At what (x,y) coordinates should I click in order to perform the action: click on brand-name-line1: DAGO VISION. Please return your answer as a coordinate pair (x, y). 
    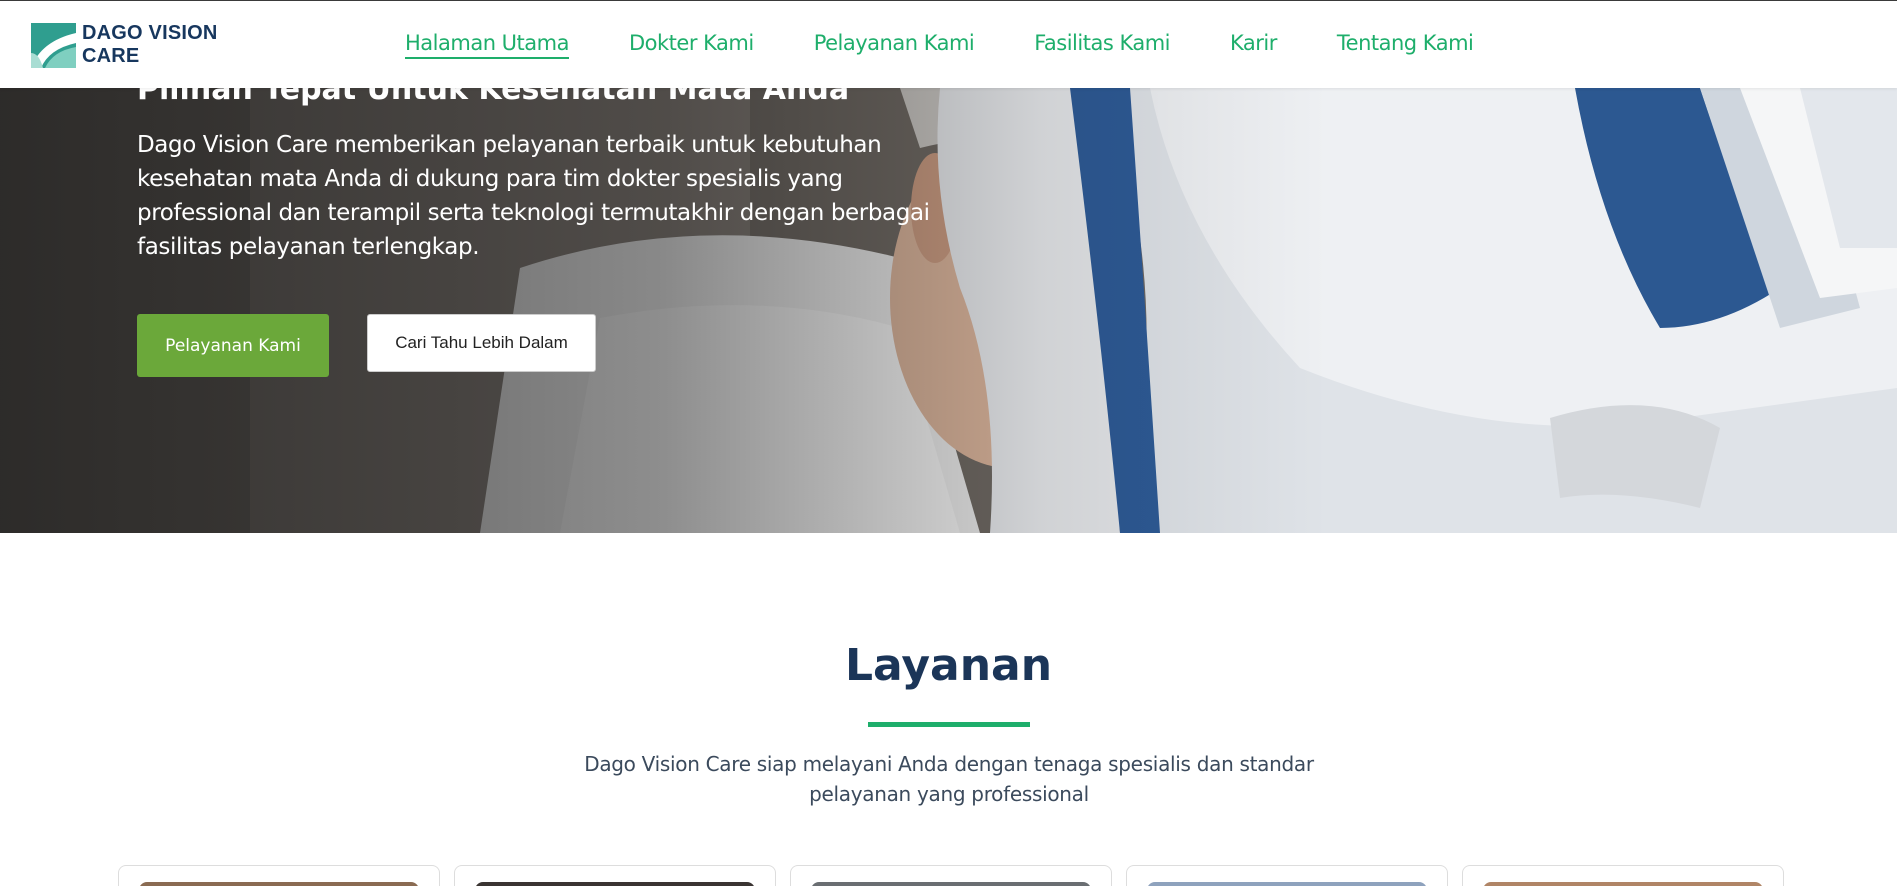
    Looking at the image, I should click on (150, 33).